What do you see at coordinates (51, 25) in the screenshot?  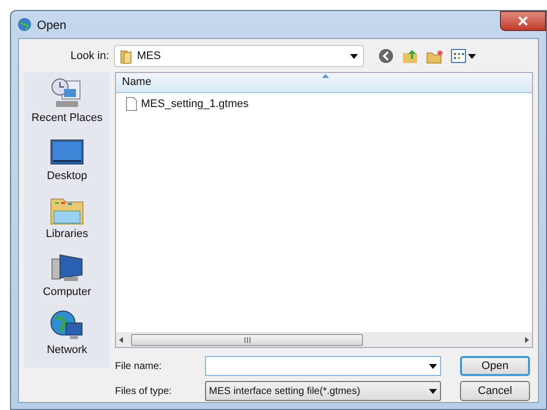 I see `window-title: Open` at bounding box center [51, 25].